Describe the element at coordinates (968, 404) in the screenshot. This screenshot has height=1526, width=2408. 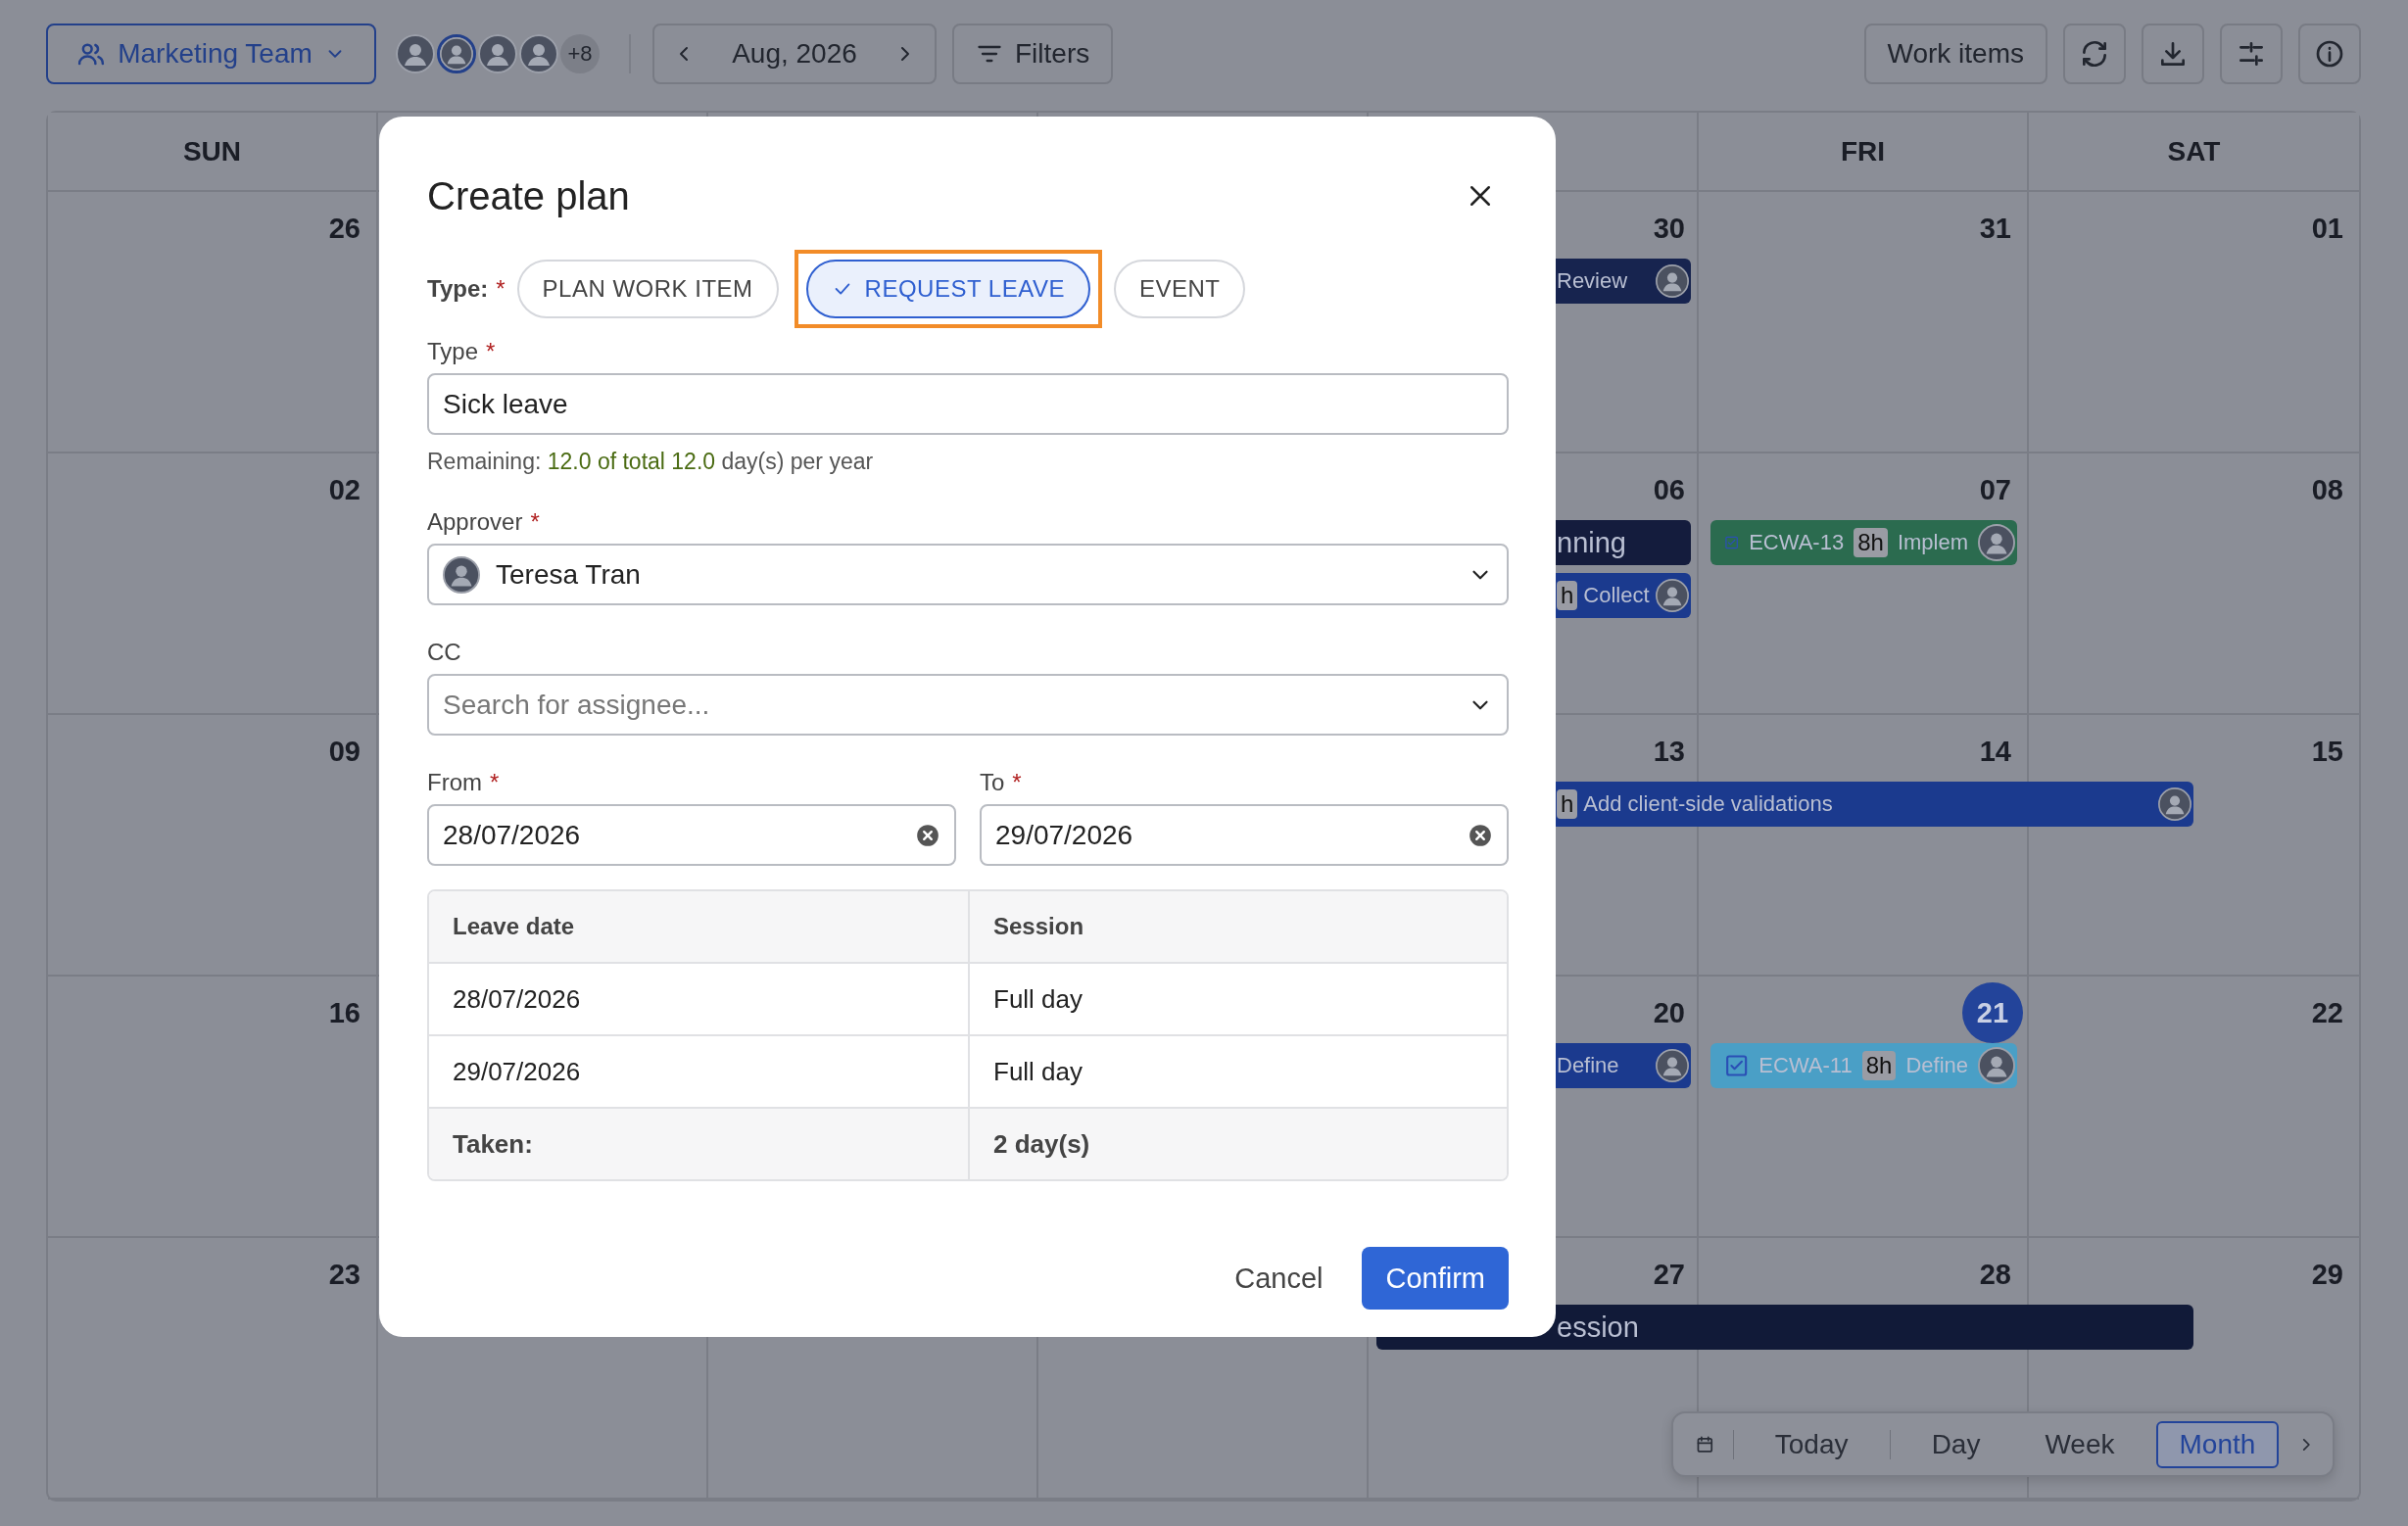
I see `type-field: Sick leave` at that location.